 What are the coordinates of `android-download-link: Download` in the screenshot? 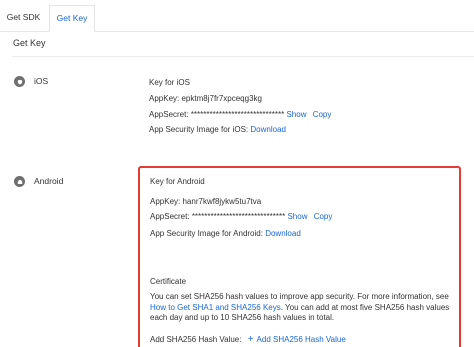 It's located at (283, 233).